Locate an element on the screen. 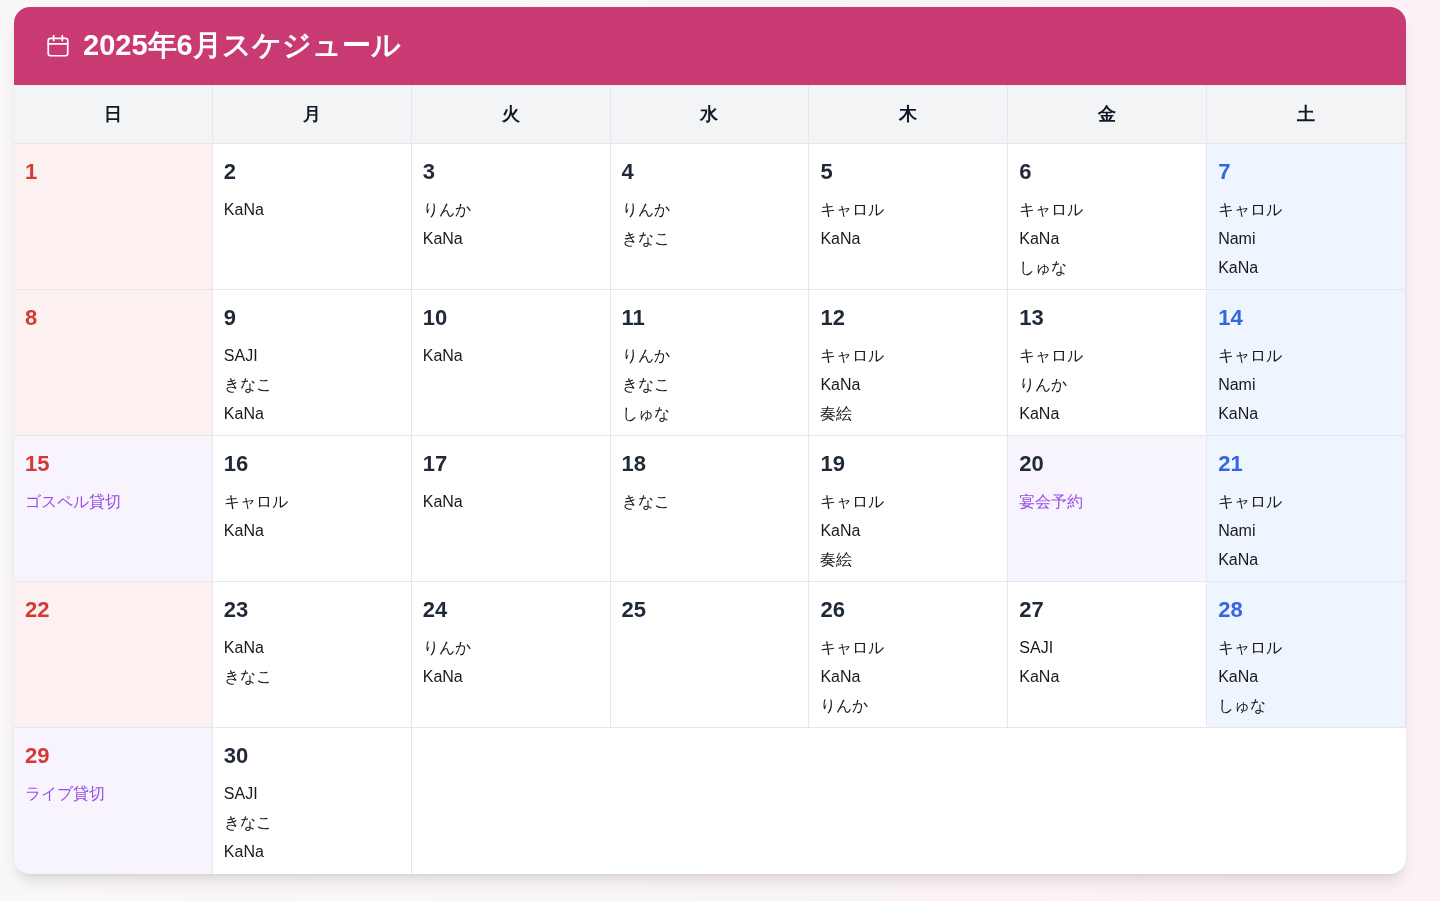  day-number: 4 is located at coordinates (627, 172).